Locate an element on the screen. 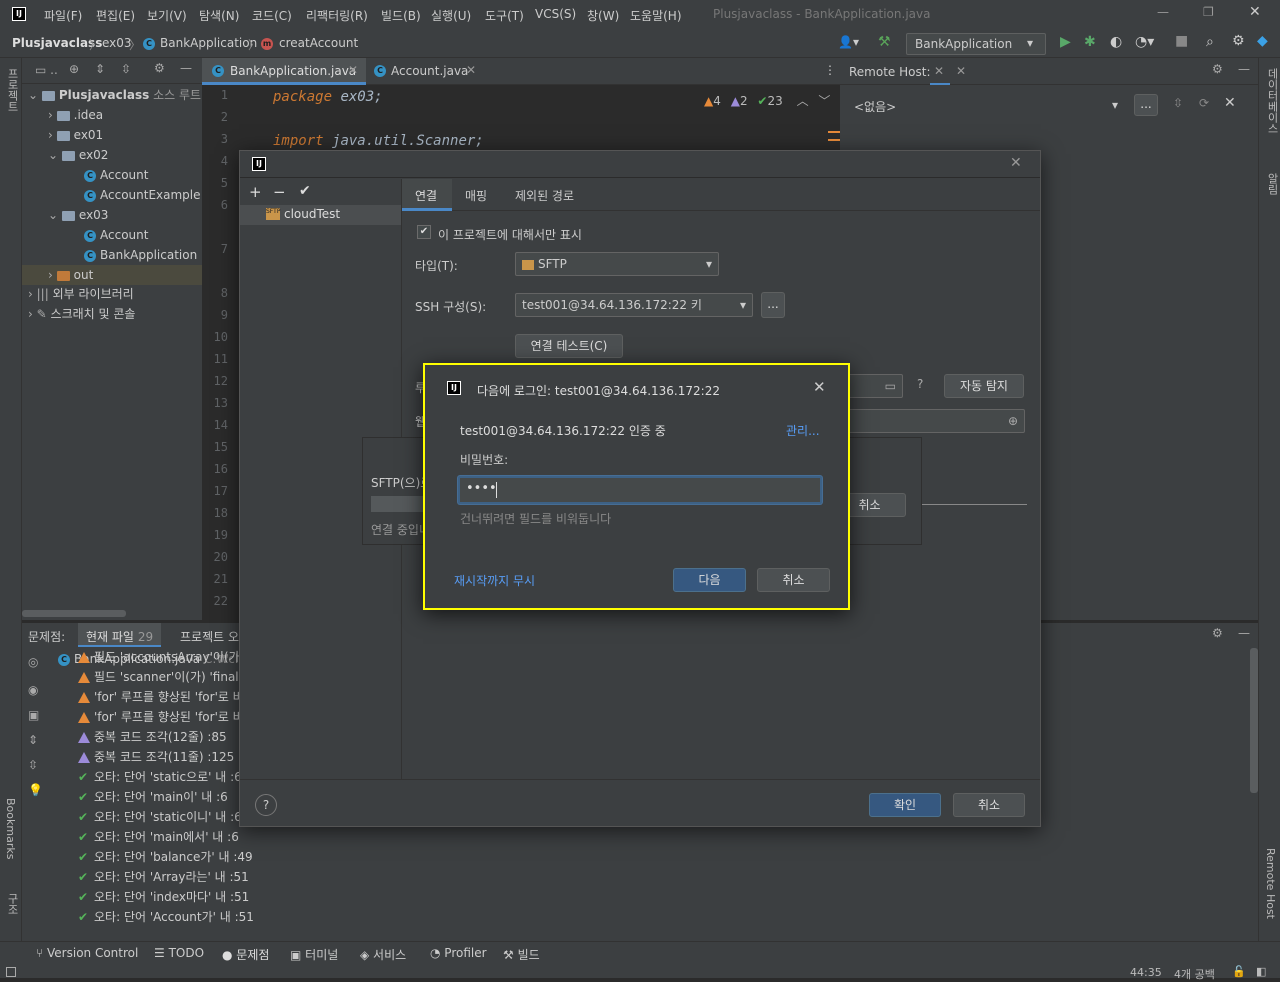 This screenshot has width=1280, height=982. menu-window: 창(W) is located at coordinates (603, 15).